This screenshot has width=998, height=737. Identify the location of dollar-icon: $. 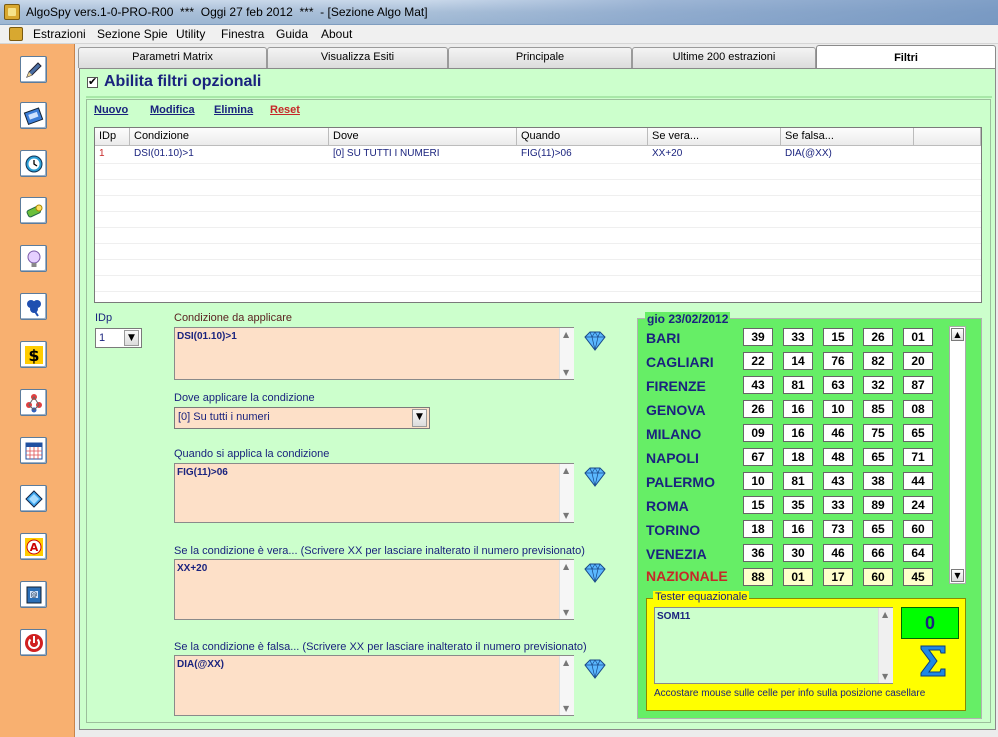
(33, 354).